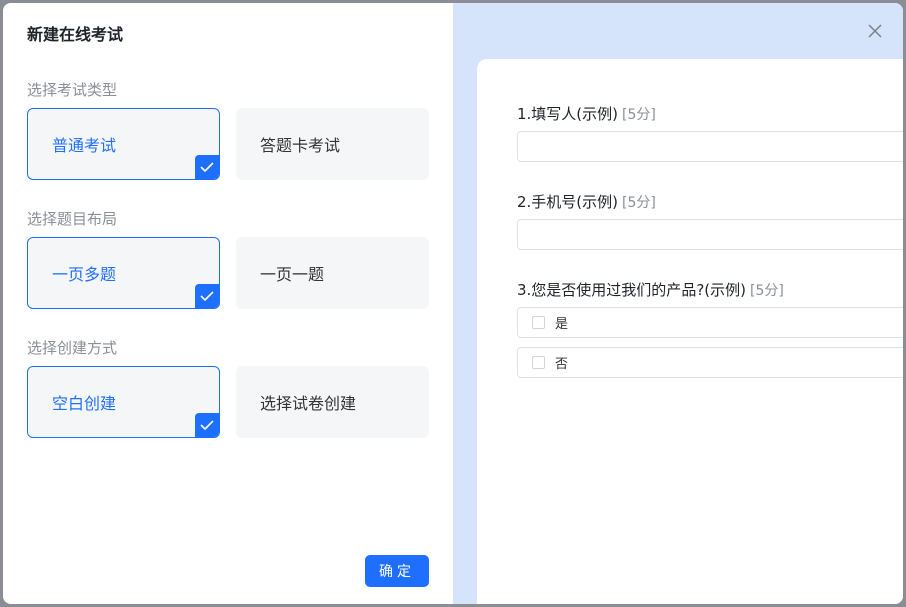  Describe the element at coordinates (72, 90) in the screenshot. I see `section-label-exam-type: 选择考试类型` at that location.